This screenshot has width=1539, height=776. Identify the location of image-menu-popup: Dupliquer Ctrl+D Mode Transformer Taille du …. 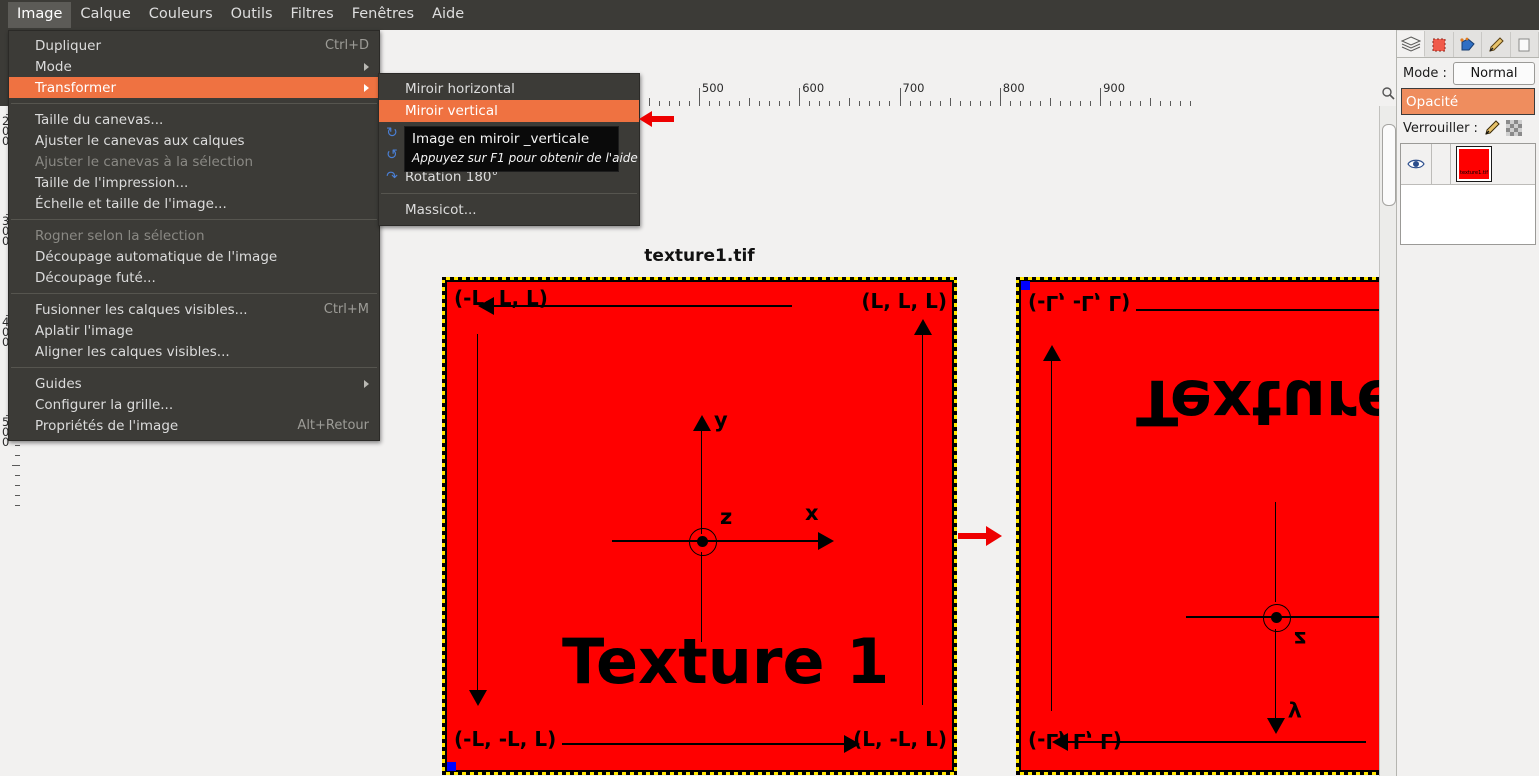
(194, 235).